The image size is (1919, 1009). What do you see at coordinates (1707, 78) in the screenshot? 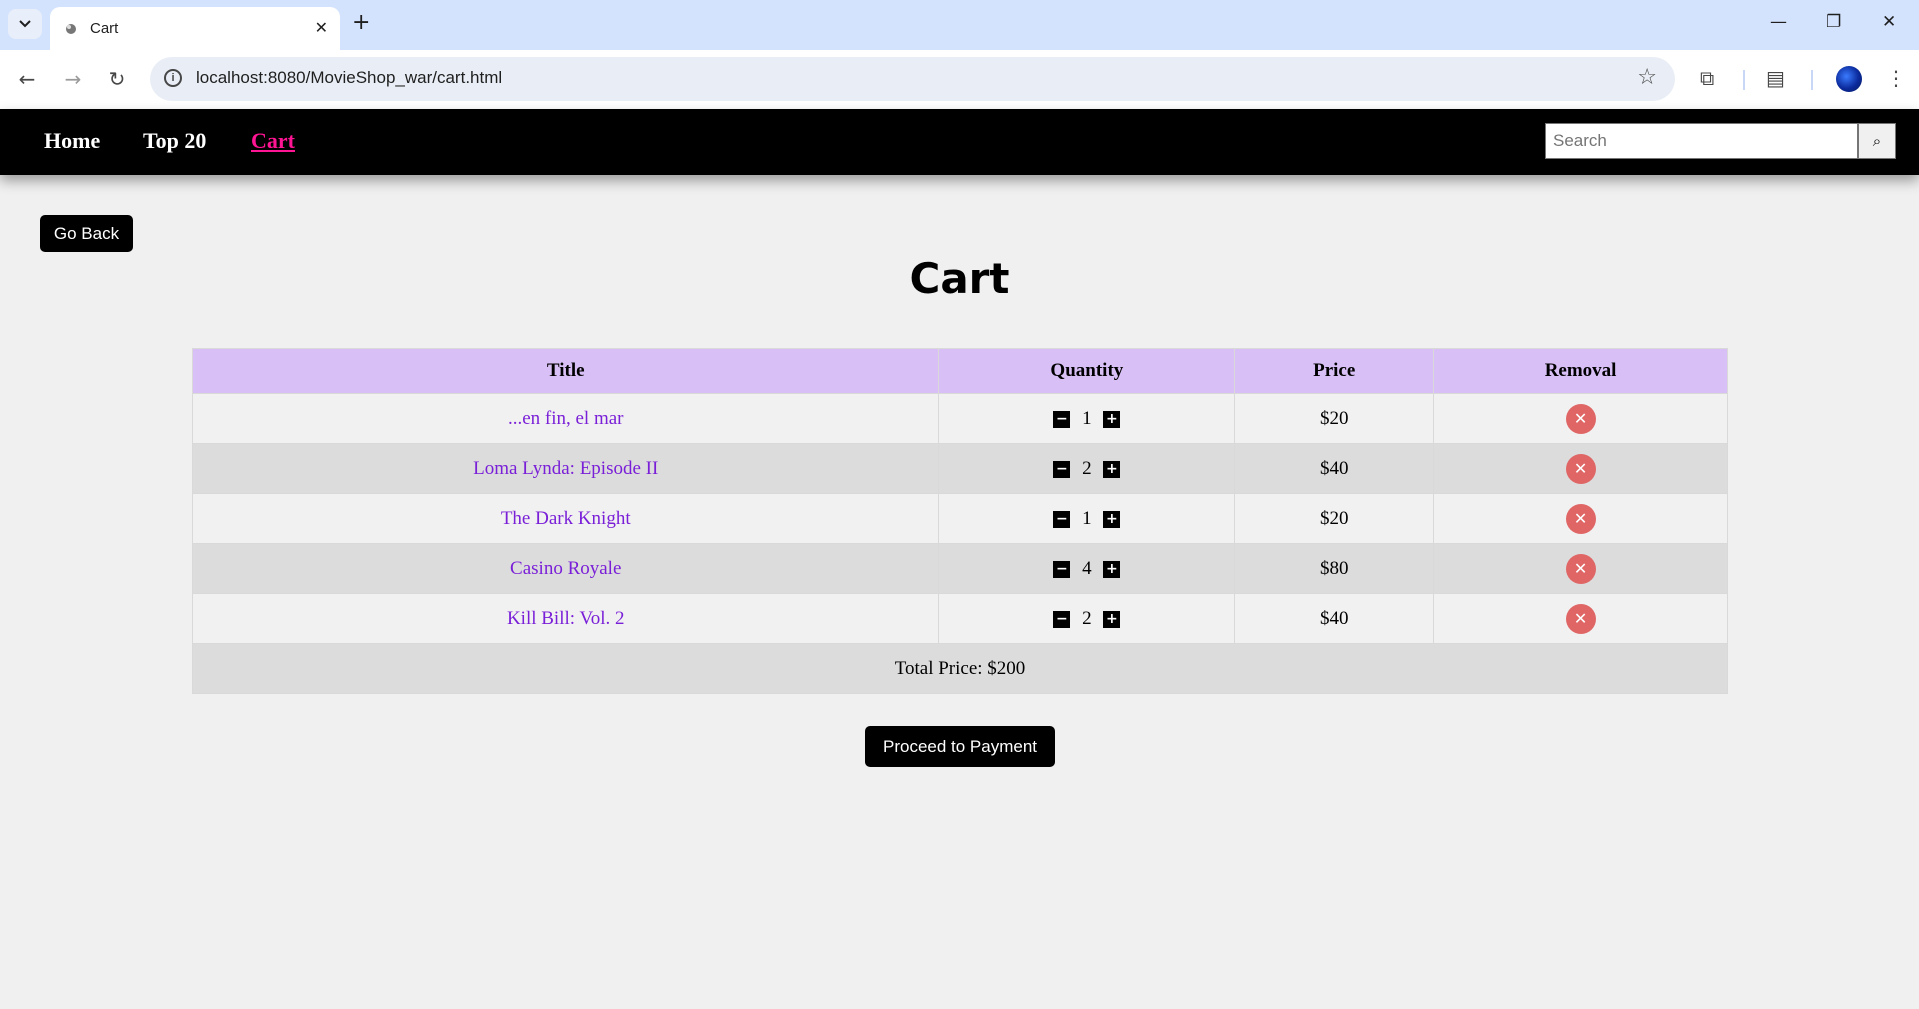
I see `extensions-icon: ⧉` at bounding box center [1707, 78].